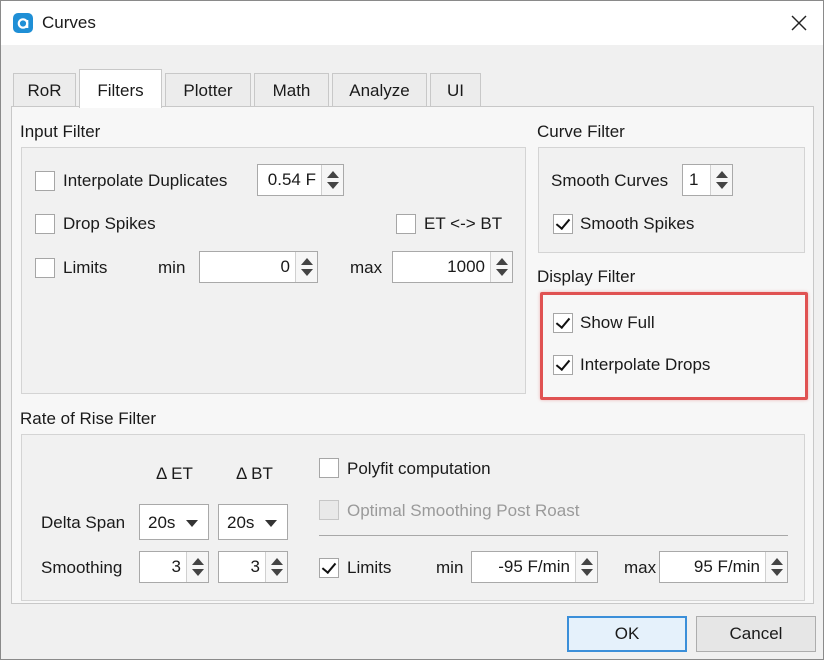 This screenshot has width=824, height=660. What do you see at coordinates (627, 634) in the screenshot?
I see `ok-button: OK` at bounding box center [627, 634].